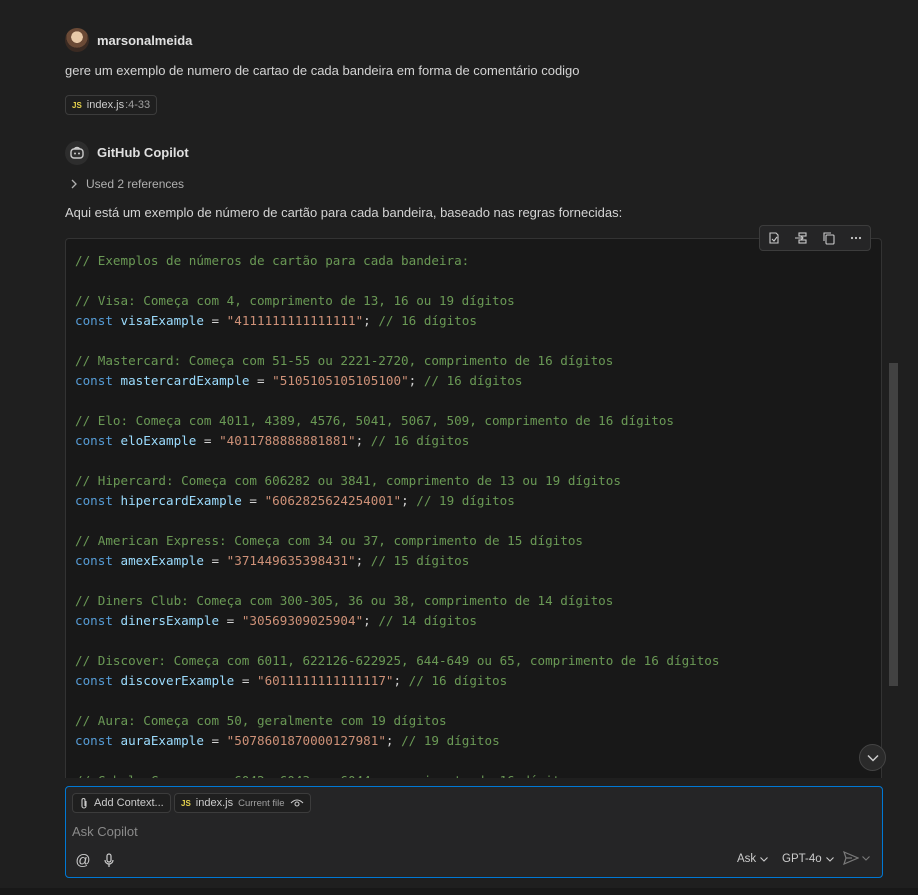  What do you see at coordinates (105, 831) in the screenshot?
I see `chat-input-field: Ask Copilot` at bounding box center [105, 831].